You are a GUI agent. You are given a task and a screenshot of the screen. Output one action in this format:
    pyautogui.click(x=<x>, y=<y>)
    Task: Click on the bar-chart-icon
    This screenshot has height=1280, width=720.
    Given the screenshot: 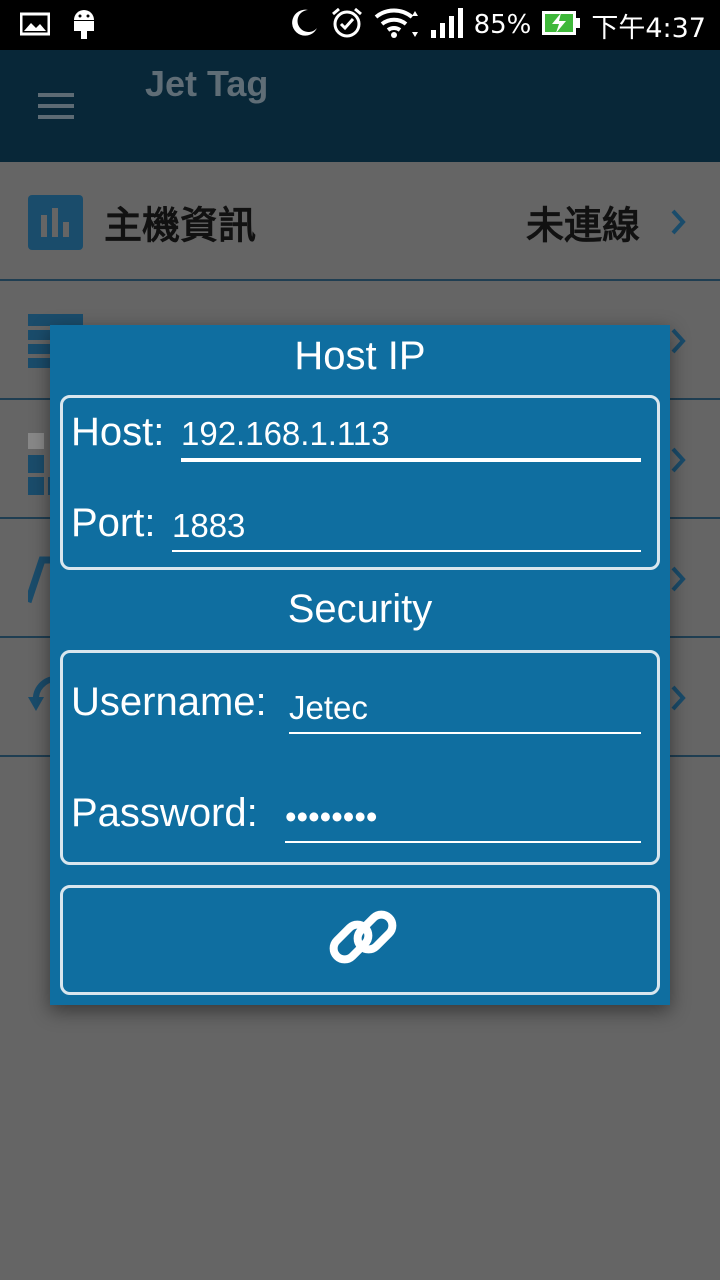 What is the action you would take?
    pyautogui.click(x=55, y=222)
    